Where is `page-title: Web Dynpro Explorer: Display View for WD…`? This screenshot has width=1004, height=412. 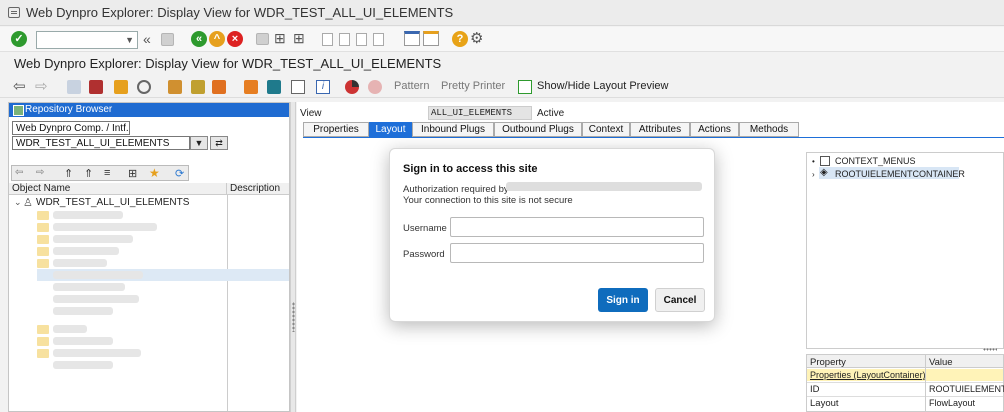 page-title: Web Dynpro Explorer: Display View for WD… is located at coordinates (228, 63).